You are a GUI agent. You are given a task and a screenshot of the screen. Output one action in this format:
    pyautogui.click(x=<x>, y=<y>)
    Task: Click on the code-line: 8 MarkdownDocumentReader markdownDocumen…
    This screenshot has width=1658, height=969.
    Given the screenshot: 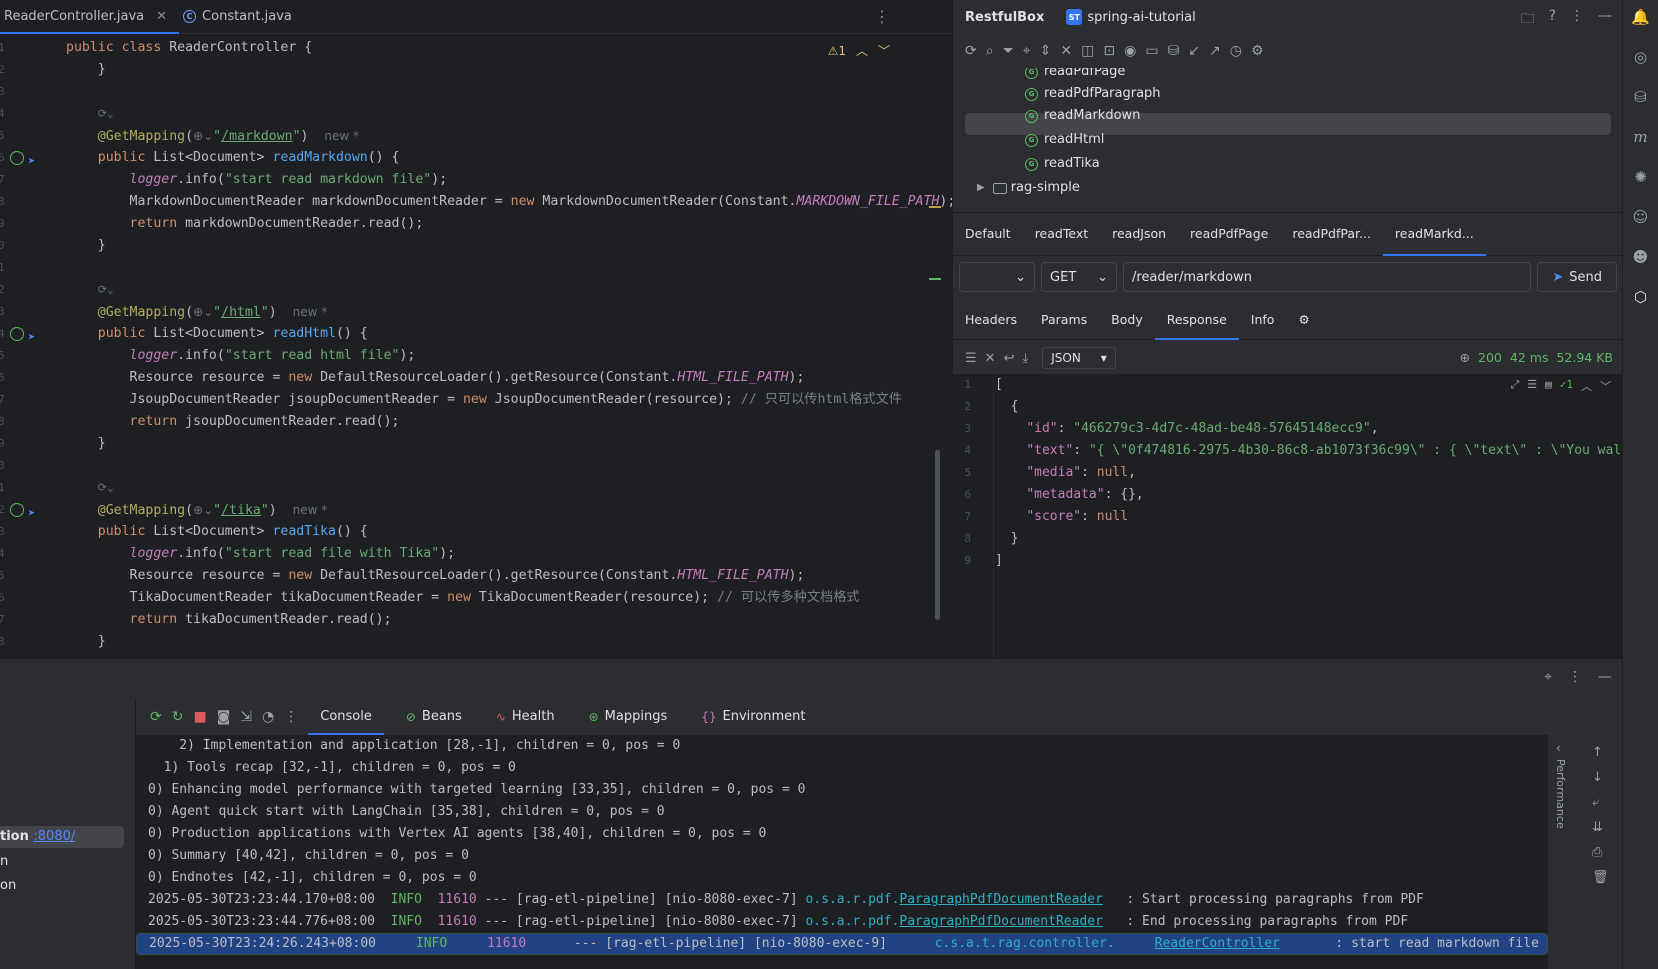 What is the action you would take?
    pyautogui.click(x=476, y=202)
    